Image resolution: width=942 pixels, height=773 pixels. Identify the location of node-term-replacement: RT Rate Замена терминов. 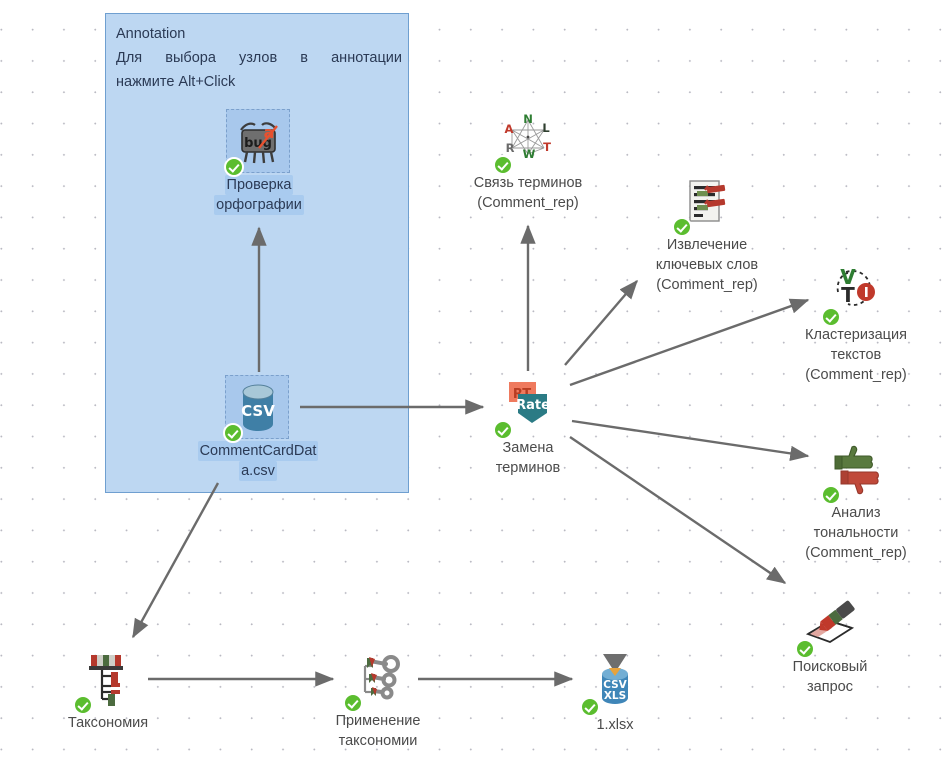
(528, 426).